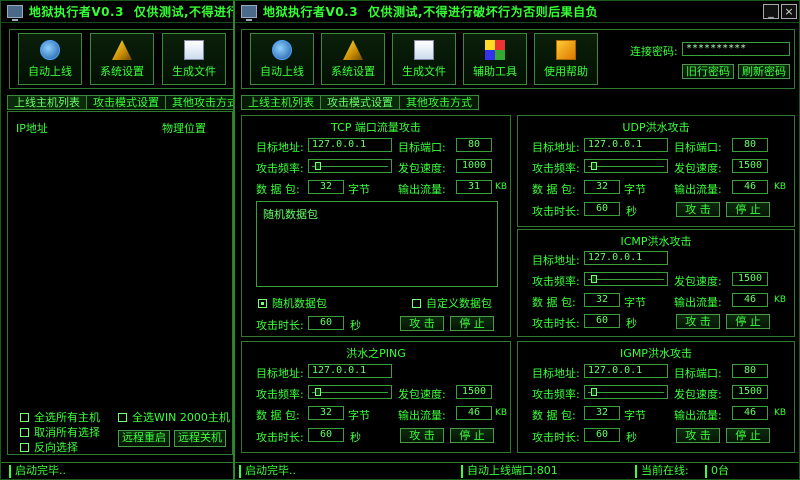  I want to click on icmp-output-input: 46, so click(750, 300).